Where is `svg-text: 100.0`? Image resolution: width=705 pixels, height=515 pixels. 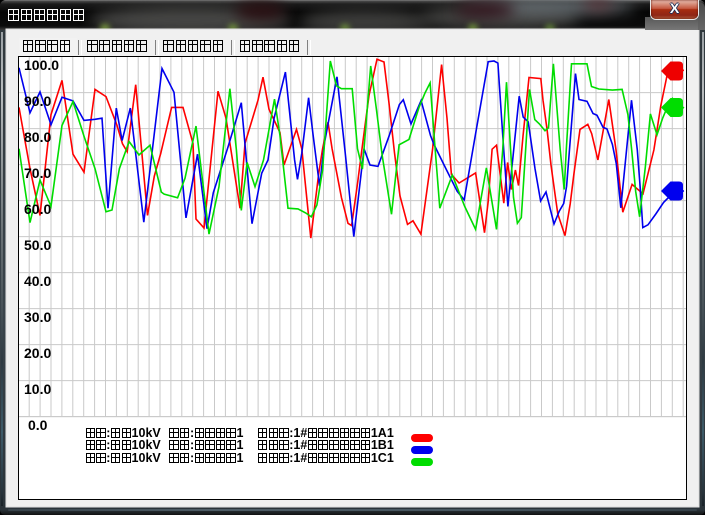
svg-text: 100.0 is located at coordinates (41, 65).